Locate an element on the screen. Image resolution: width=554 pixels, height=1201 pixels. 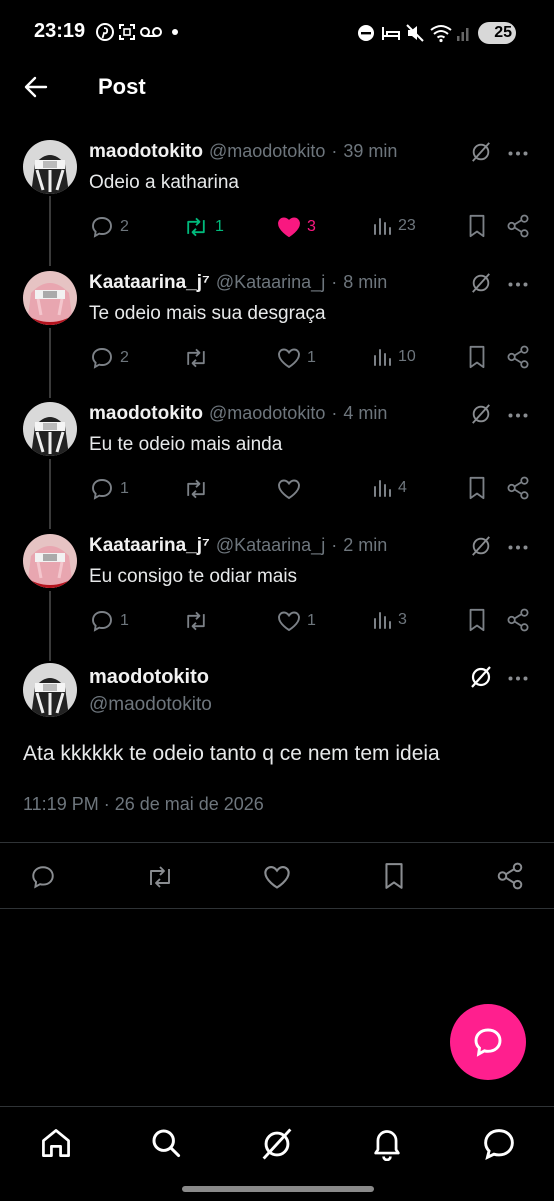
reply-fab-button is located at coordinates (488, 1042).